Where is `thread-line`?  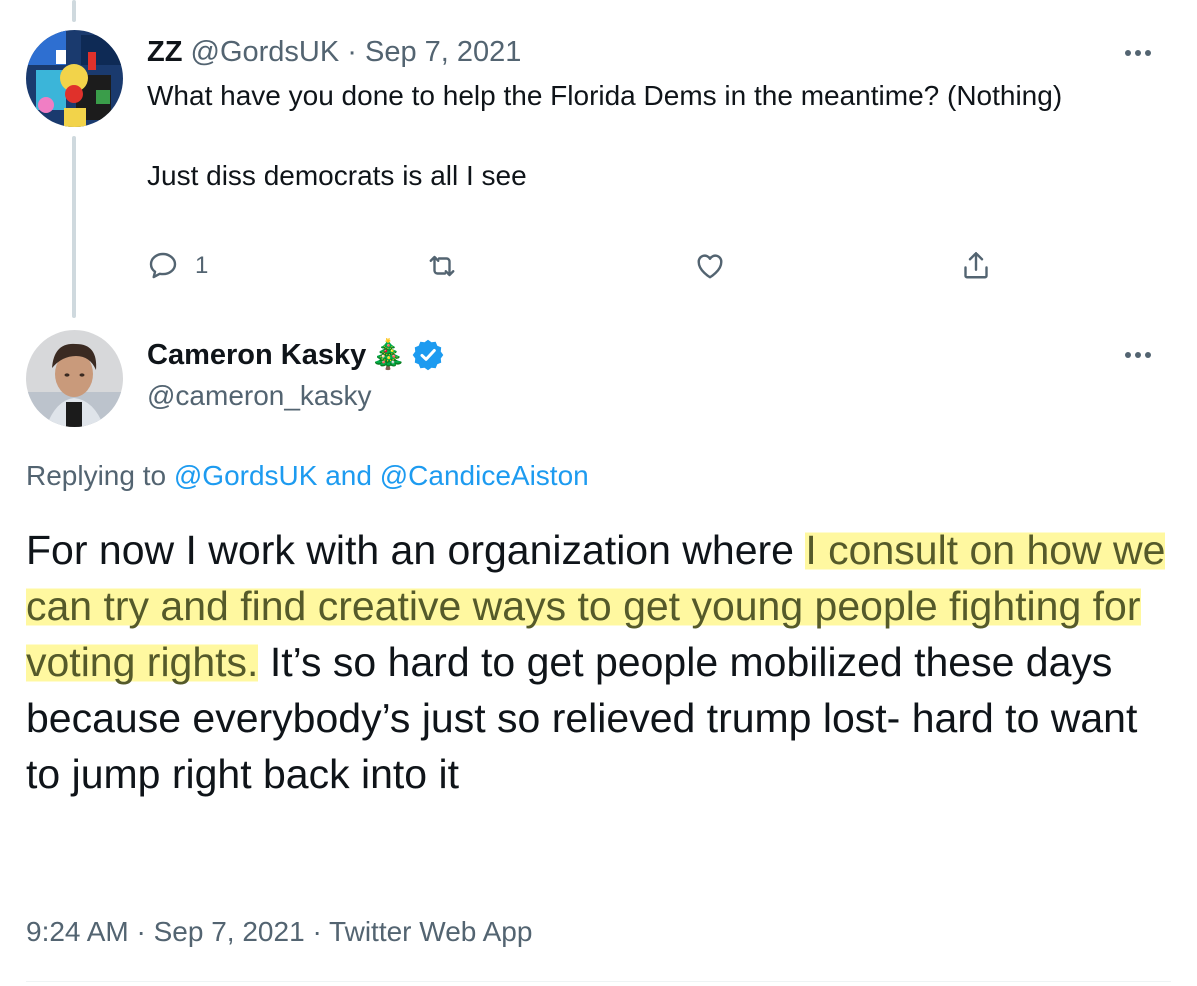
thread-line is located at coordinates (74, 227).